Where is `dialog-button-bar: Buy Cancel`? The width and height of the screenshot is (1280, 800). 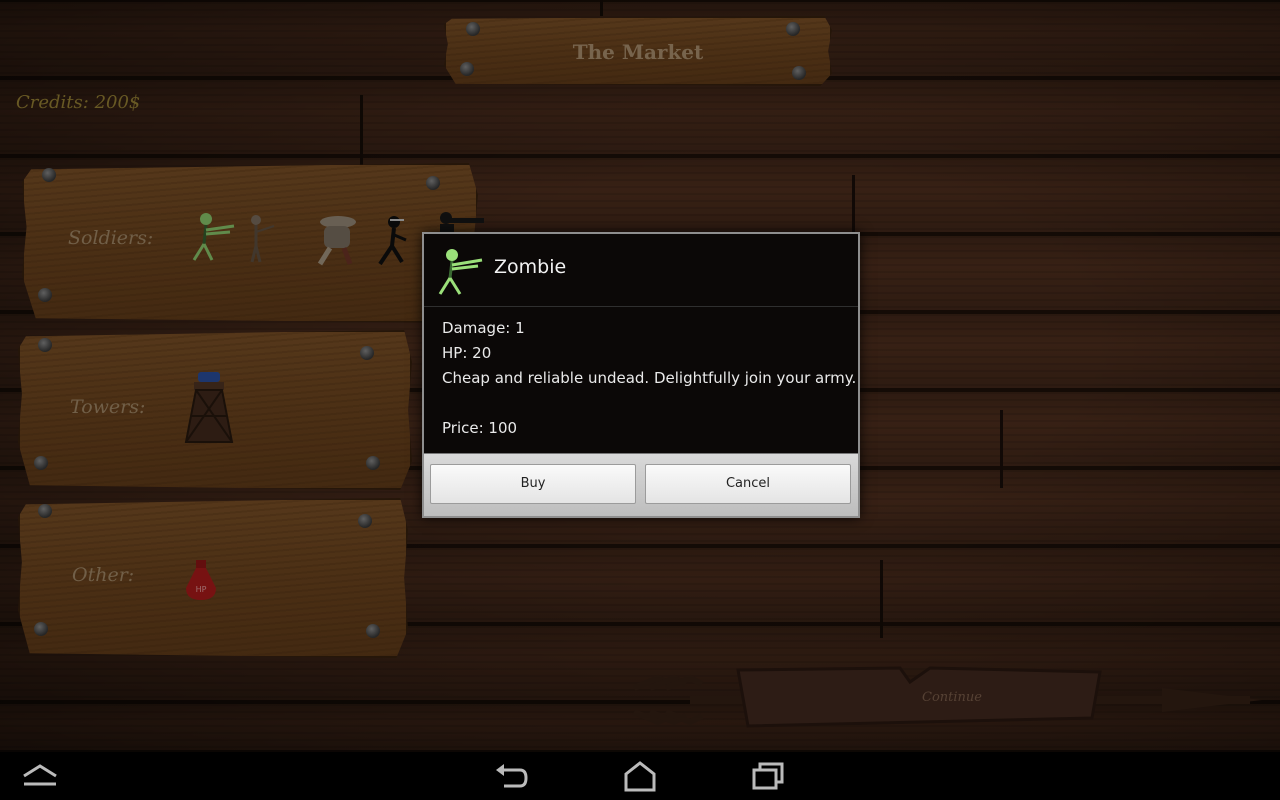 dialog-button-bar: Buy Cancel is located at coordinates (641, 484).